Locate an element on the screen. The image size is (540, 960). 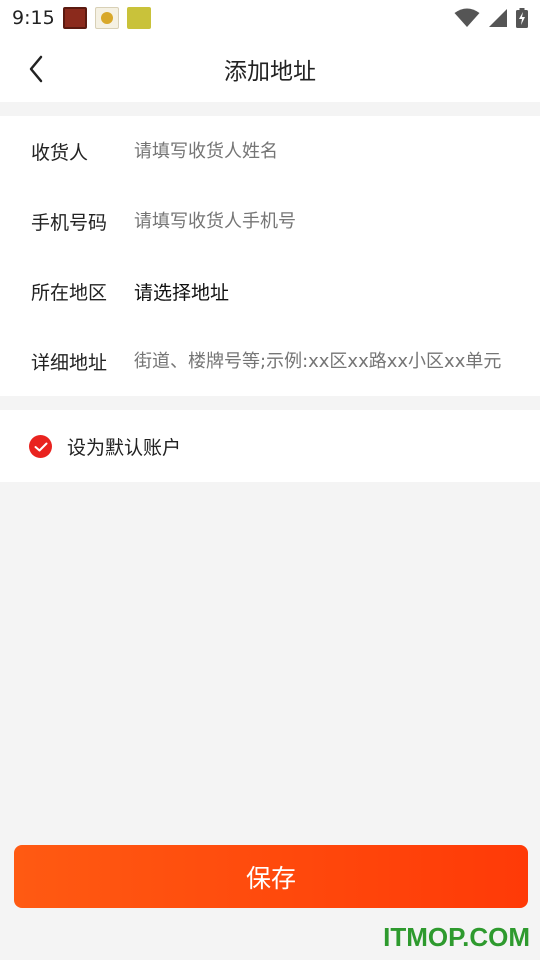
page-title: 添加地址 is located at coordinates (270, 72).